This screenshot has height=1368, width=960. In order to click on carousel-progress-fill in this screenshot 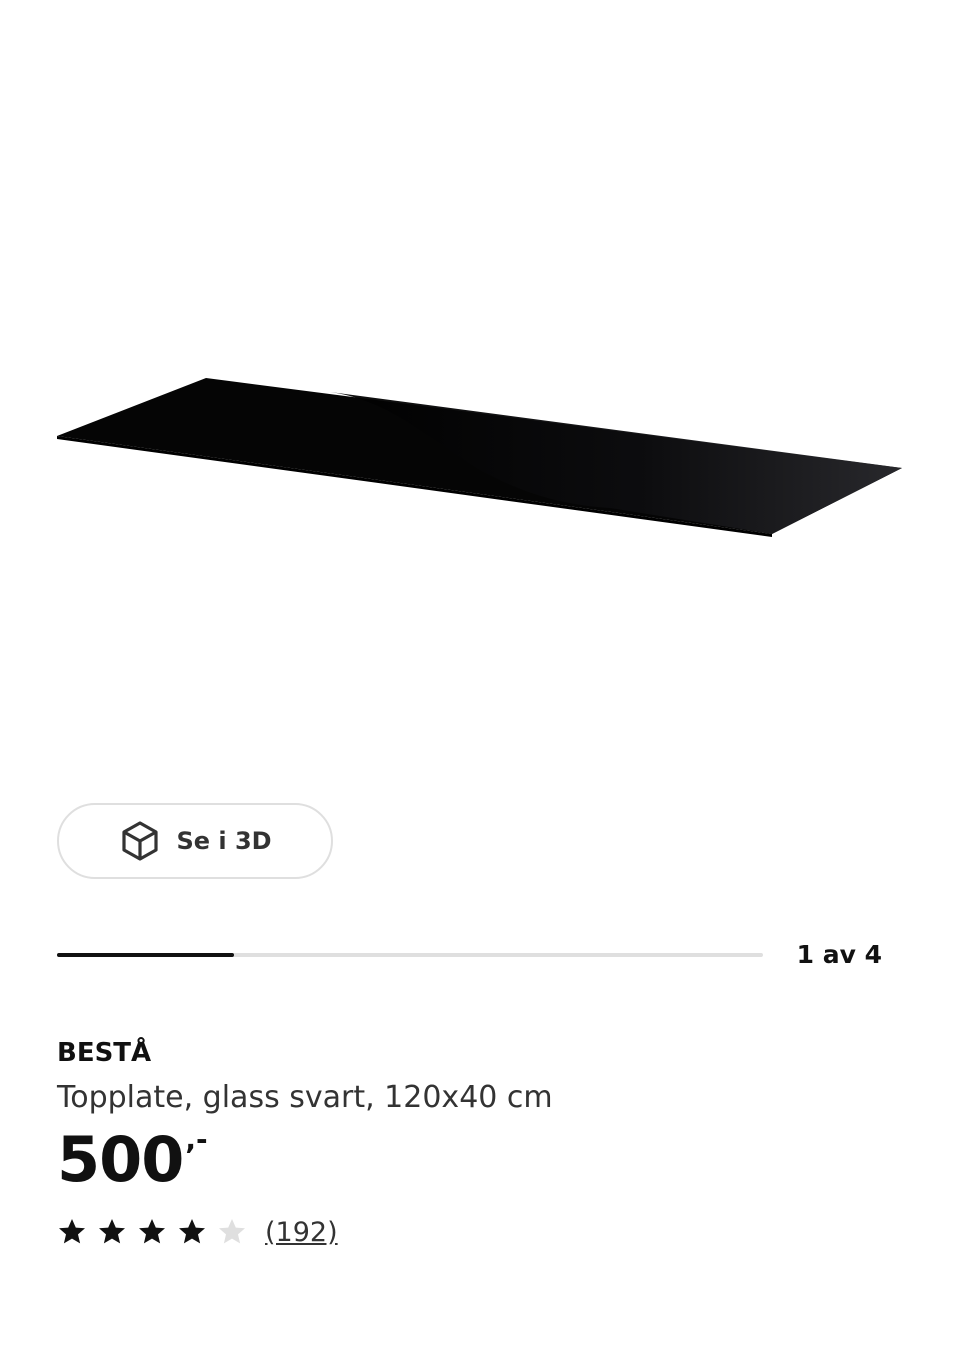, I will do `click(145, 955)`.